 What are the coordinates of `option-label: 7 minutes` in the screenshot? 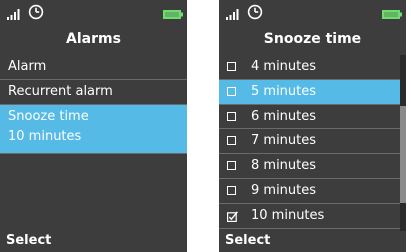 It's located at (284, 141).